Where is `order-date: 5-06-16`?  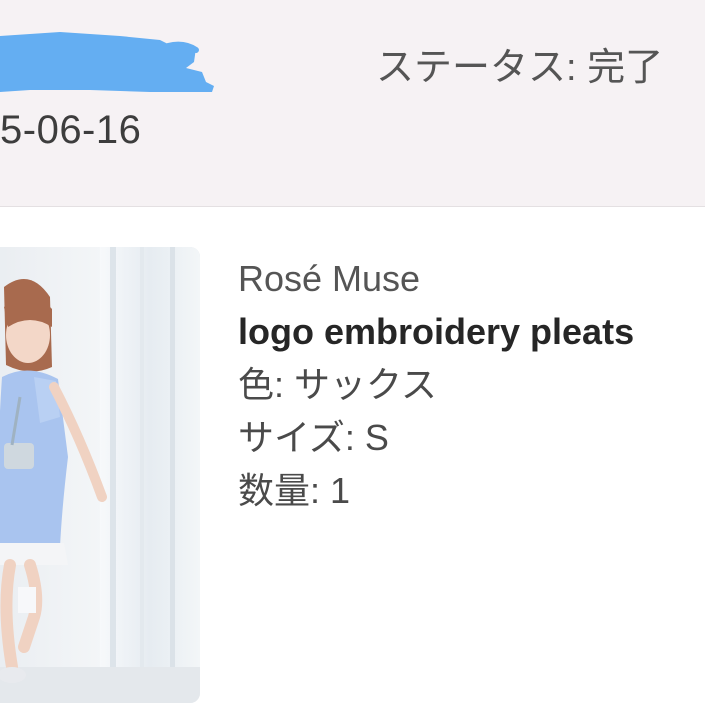 order-date: 5-06-16 is located at coordinates (71, 130).